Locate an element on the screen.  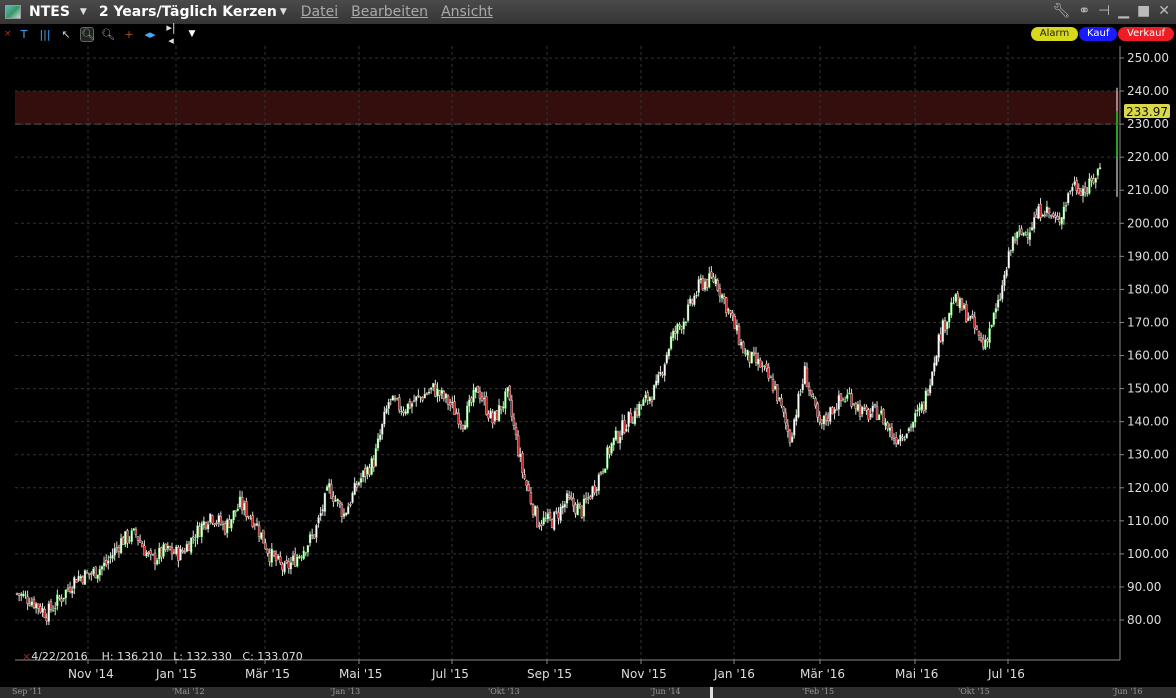
x-tick-label: Mai '15 is located at coordinates (361, 674).